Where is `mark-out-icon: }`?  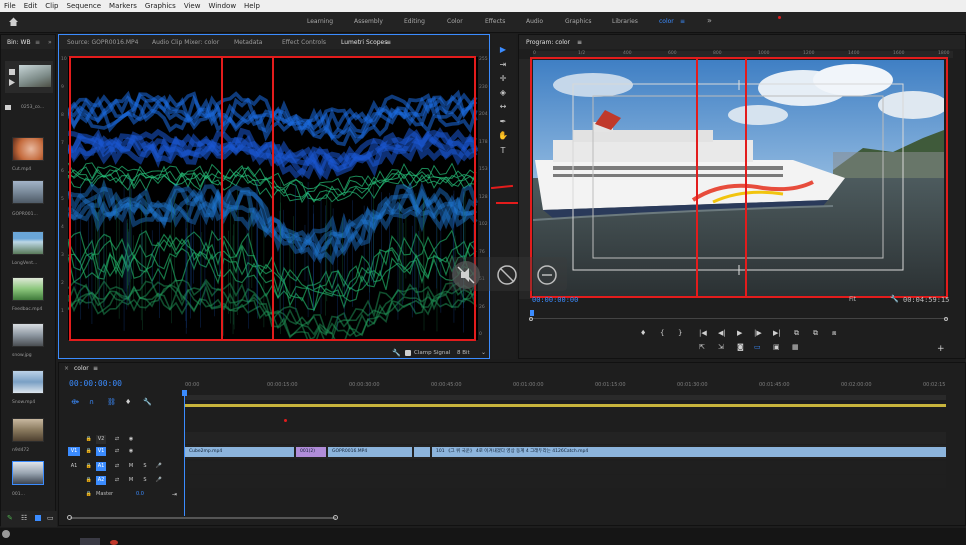
mark-out-icon: } is located at coordinates (680, 333).